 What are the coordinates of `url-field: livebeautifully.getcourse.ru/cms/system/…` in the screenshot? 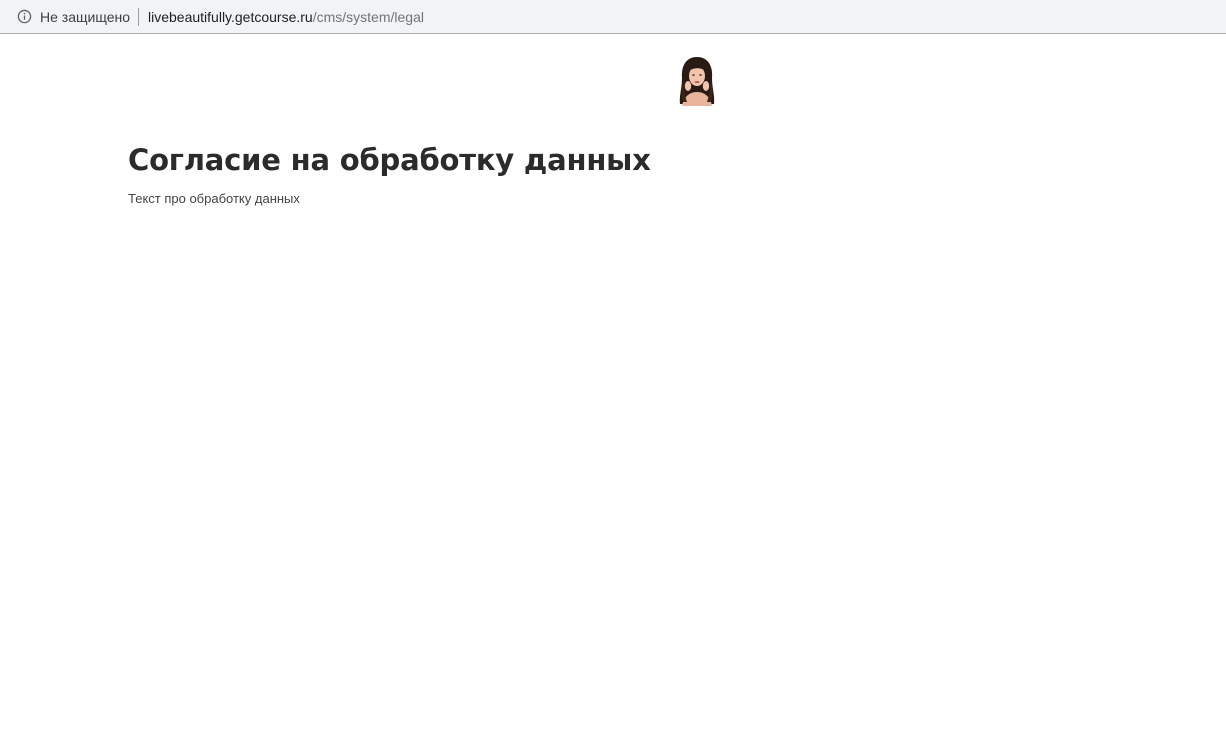 It's located at (286, 17).